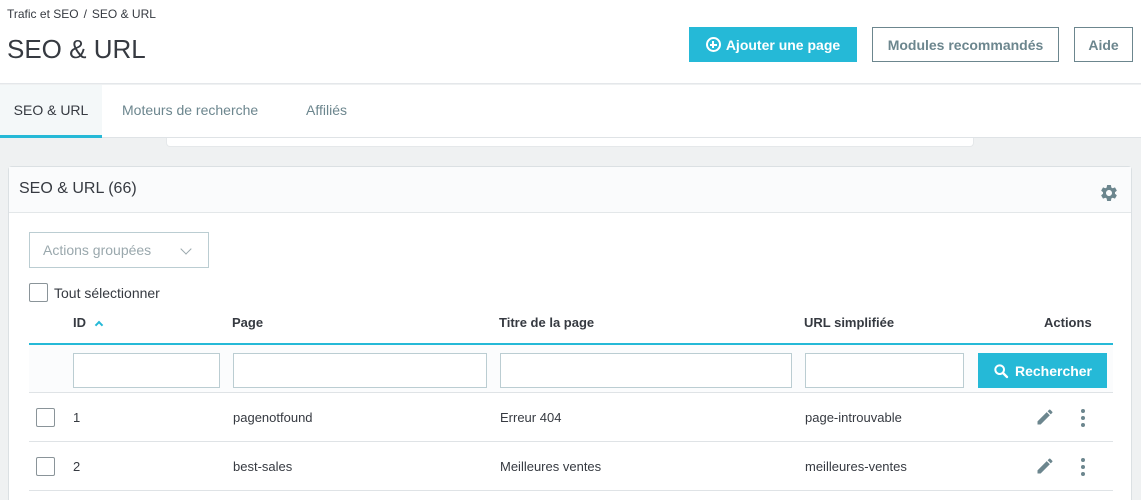 This screenshot has width=1141, height=500. What do you see at coordinates (99, 325) in the screenshot?
I see `sort-up-icon` at bounding box center [99, 325].